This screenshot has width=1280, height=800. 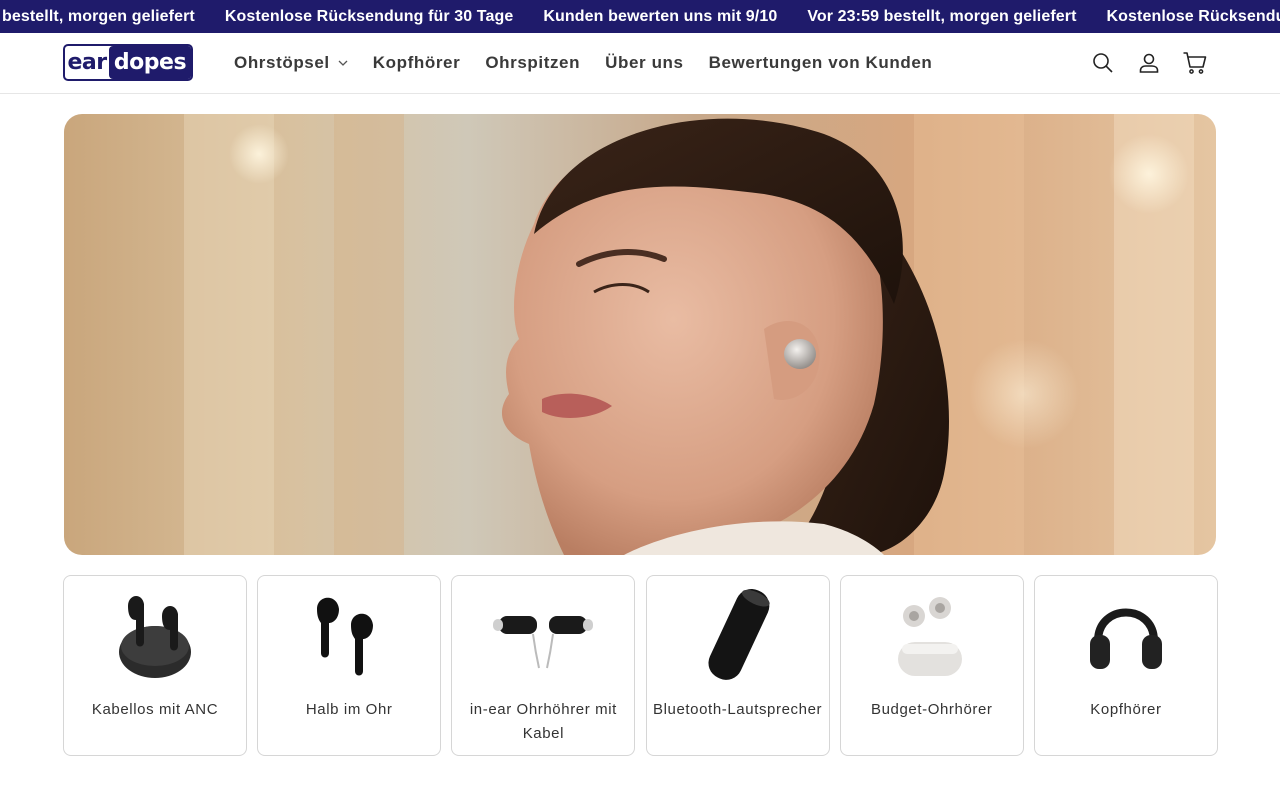 I want to click on logo-text-dopes: dopes, so click(x=150, y=62).